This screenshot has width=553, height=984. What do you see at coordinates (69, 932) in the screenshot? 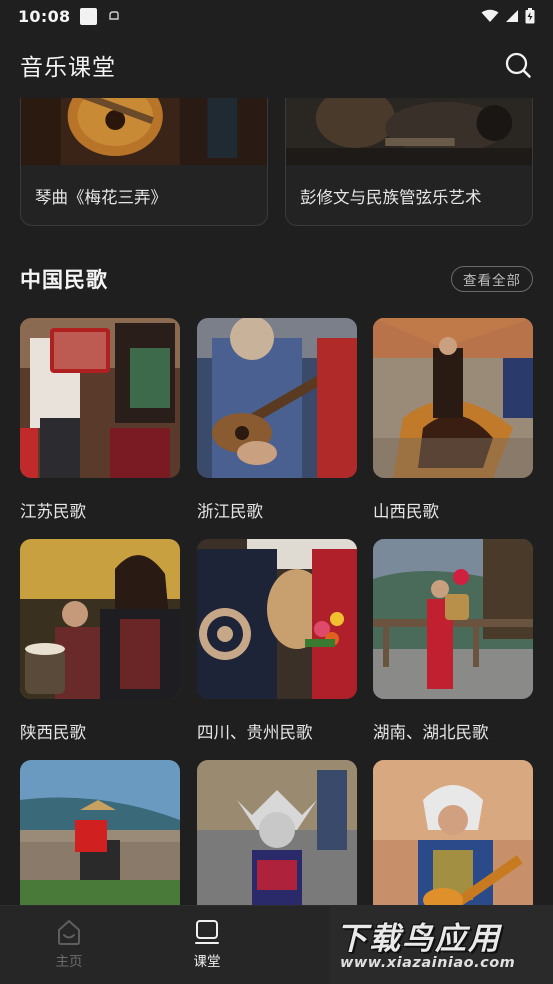
I see `home-icon` at bounding box center [69, 932].